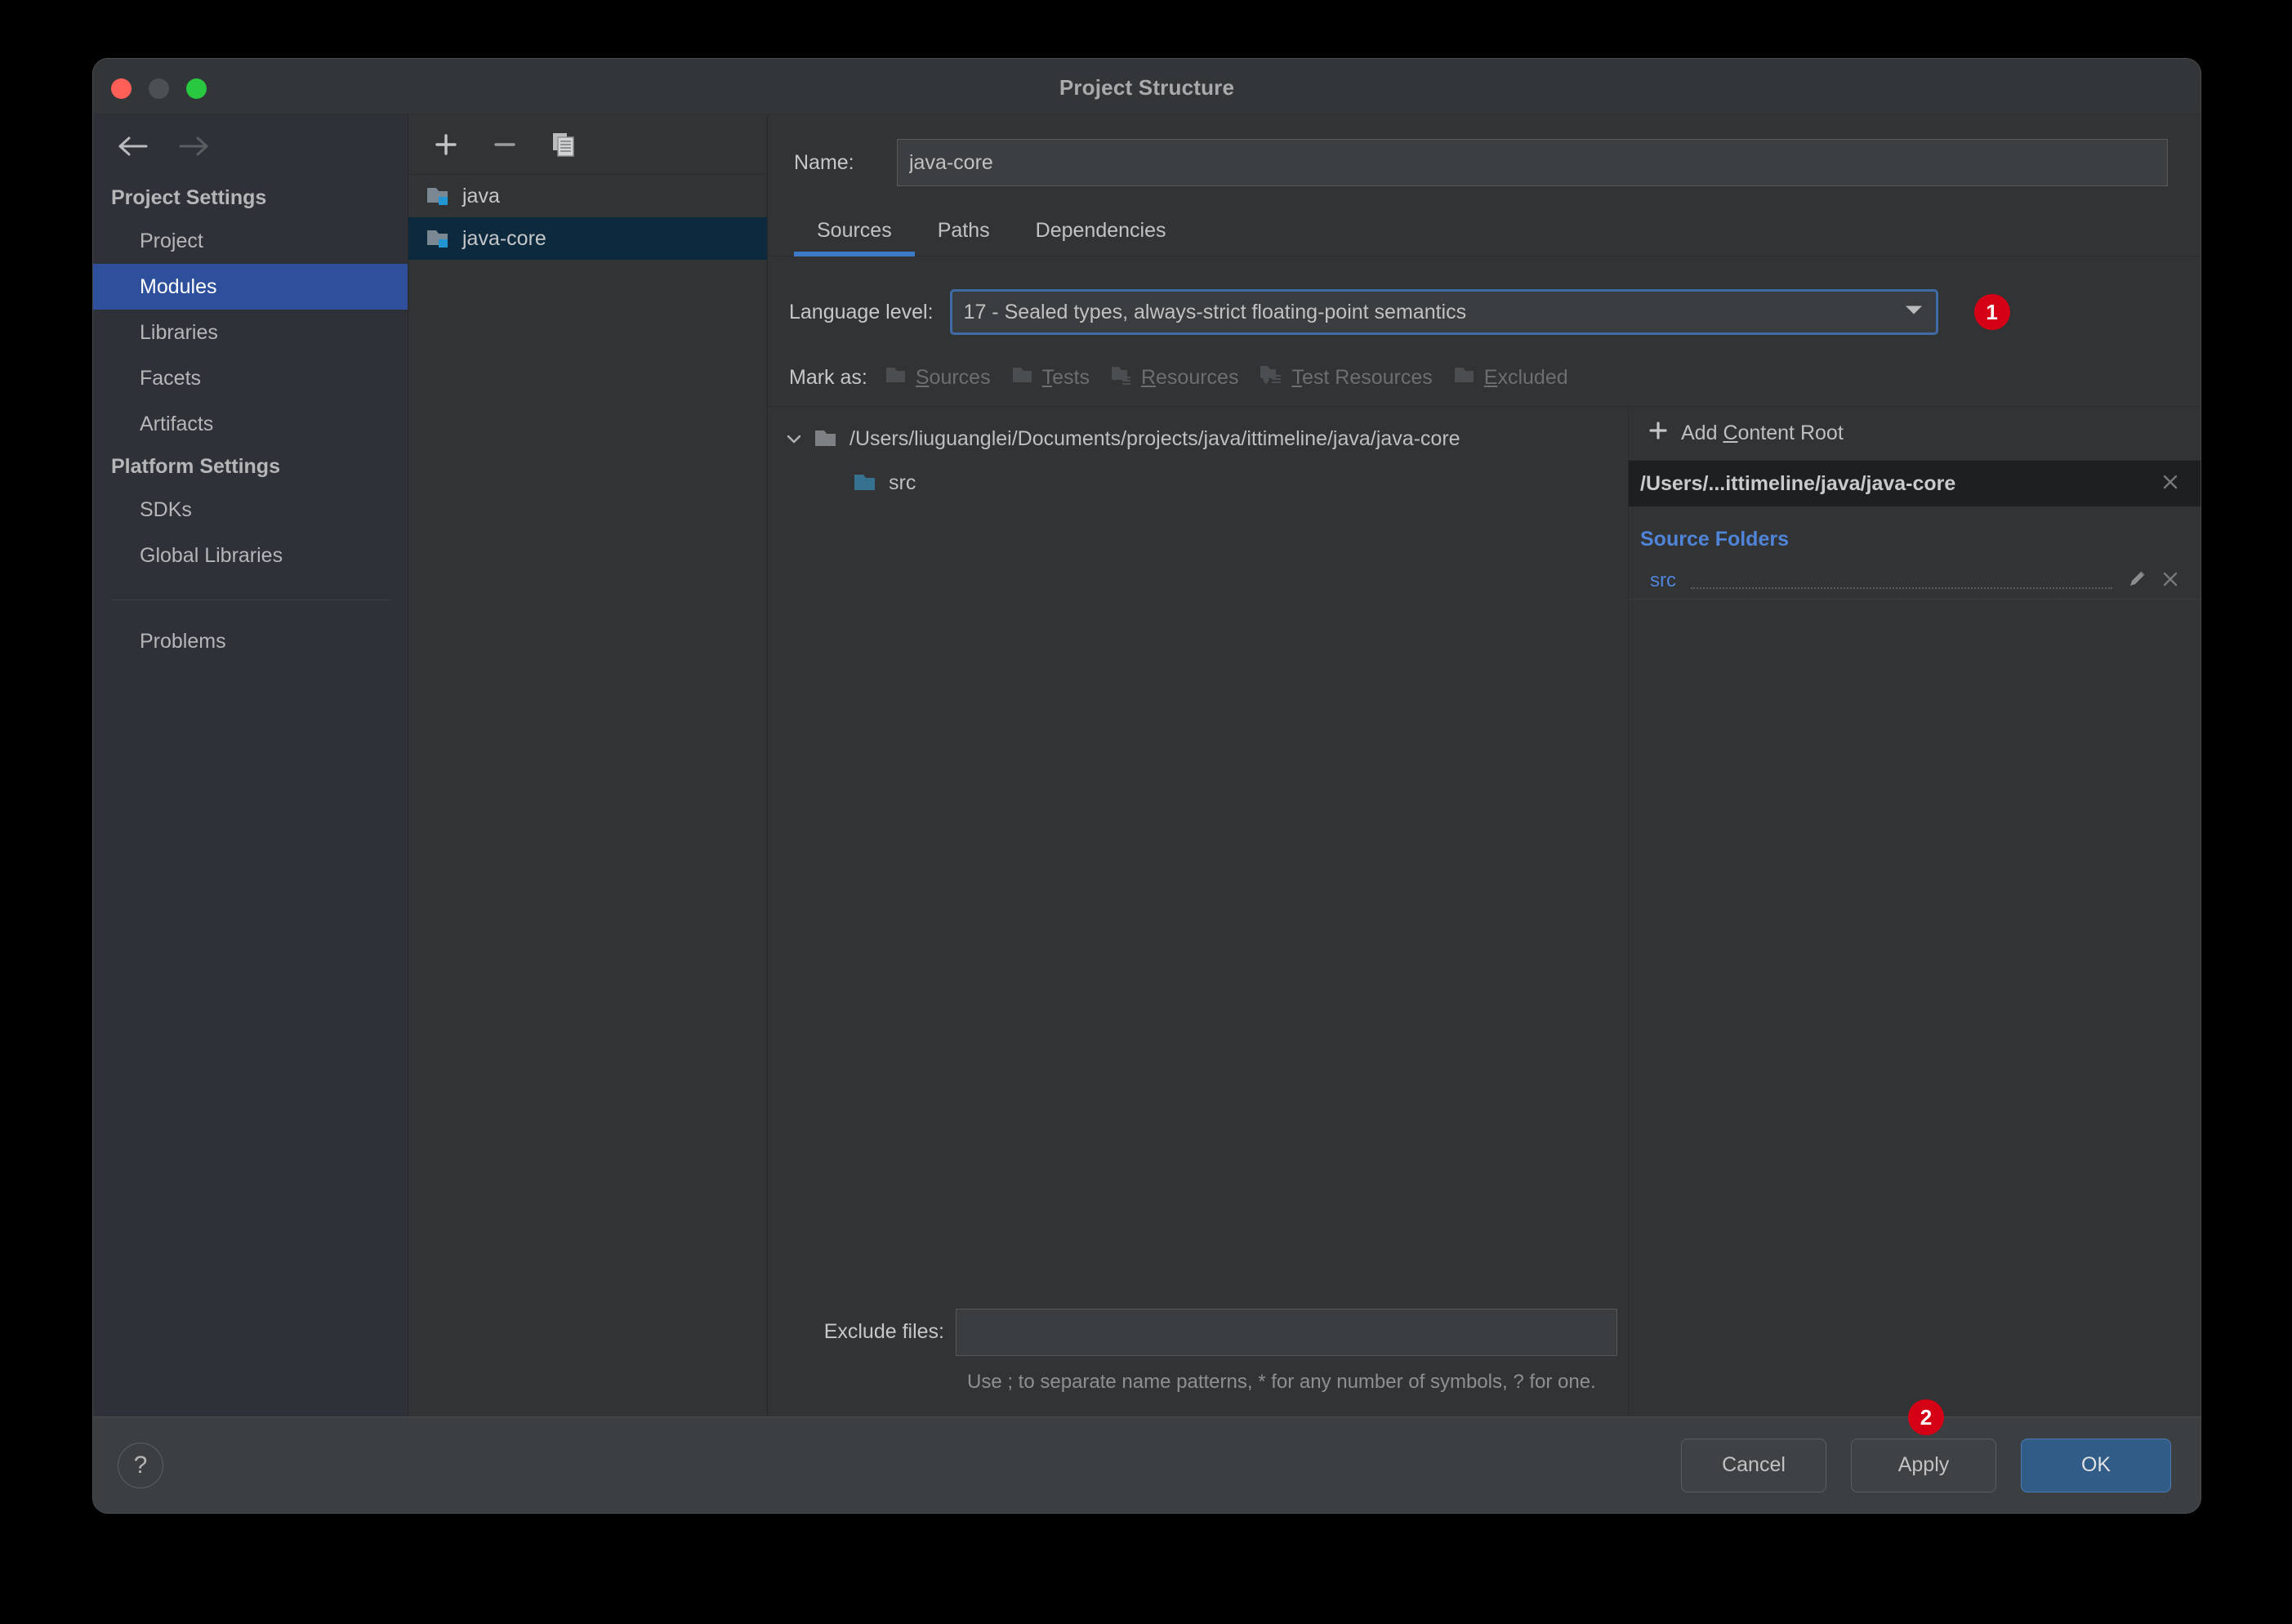 The width and height of the screenshot is (2292, 1624). Describe the element at coordinates (960, 377) in the screenshot. I see `mark-as-sources-label: ources` at that location.